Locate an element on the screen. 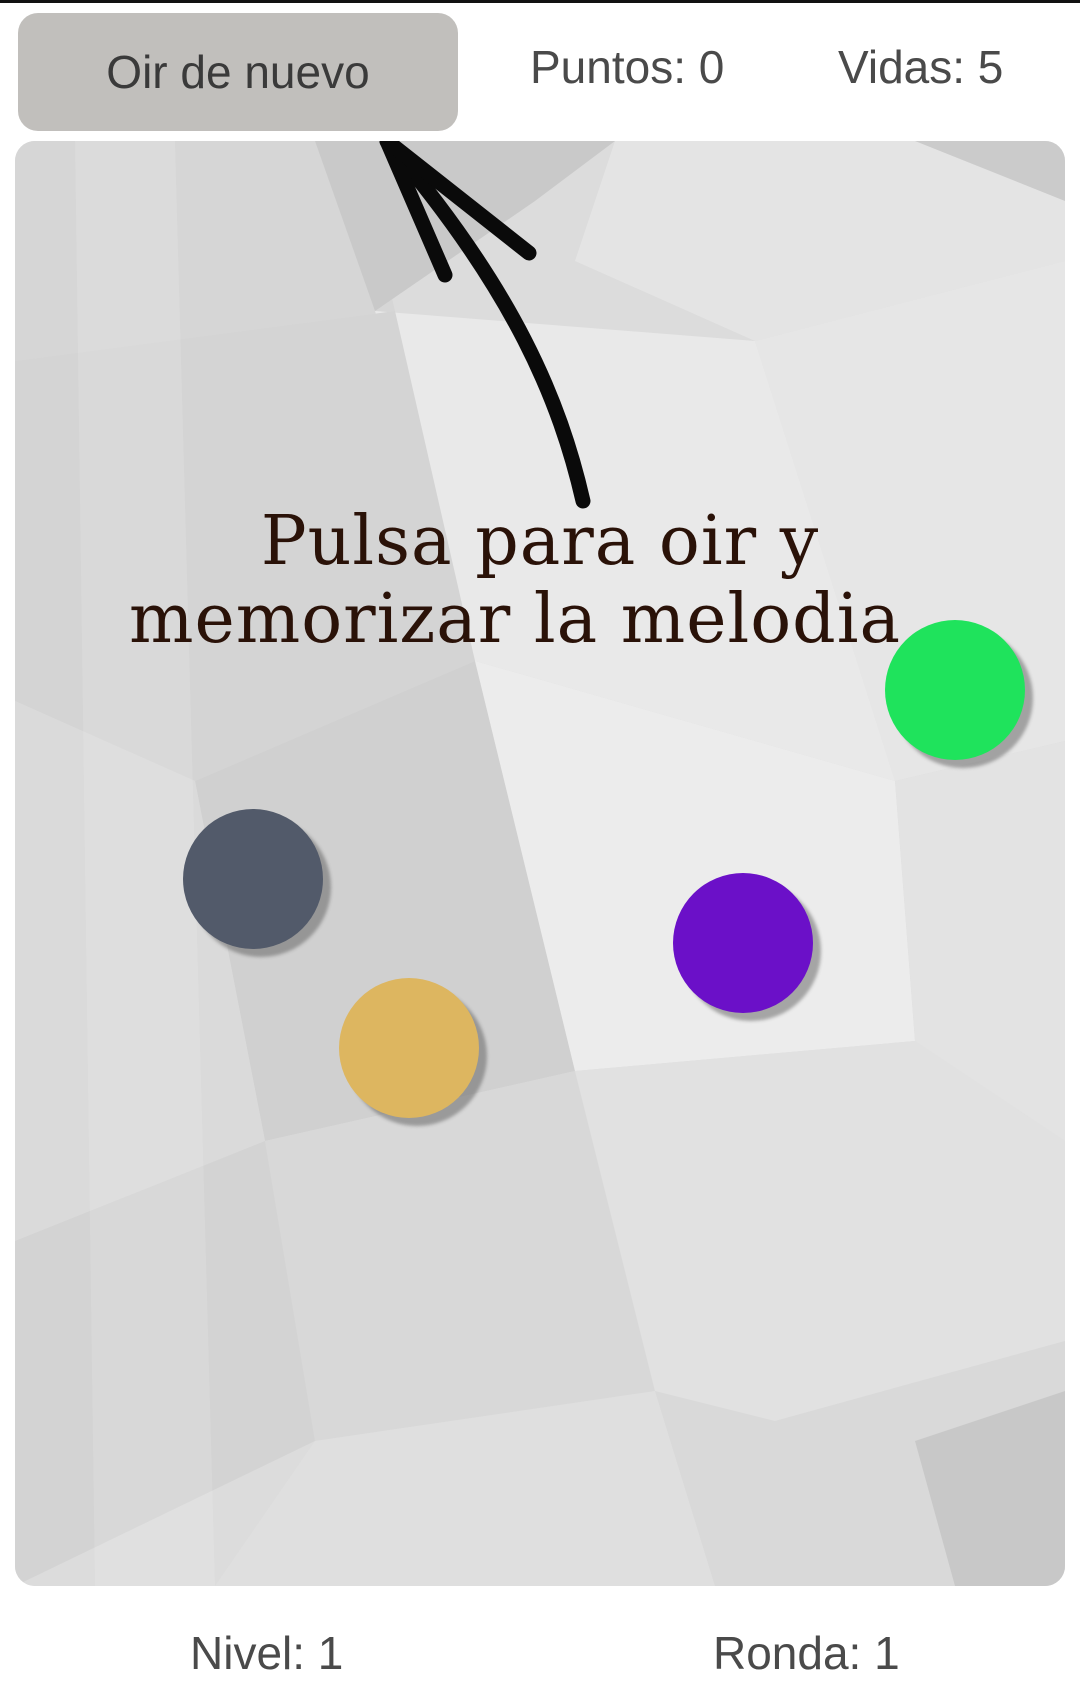 This screenshot has height=1704, width=1080. points-counter: Puntos: 0 is located at coordinates (627, 67).